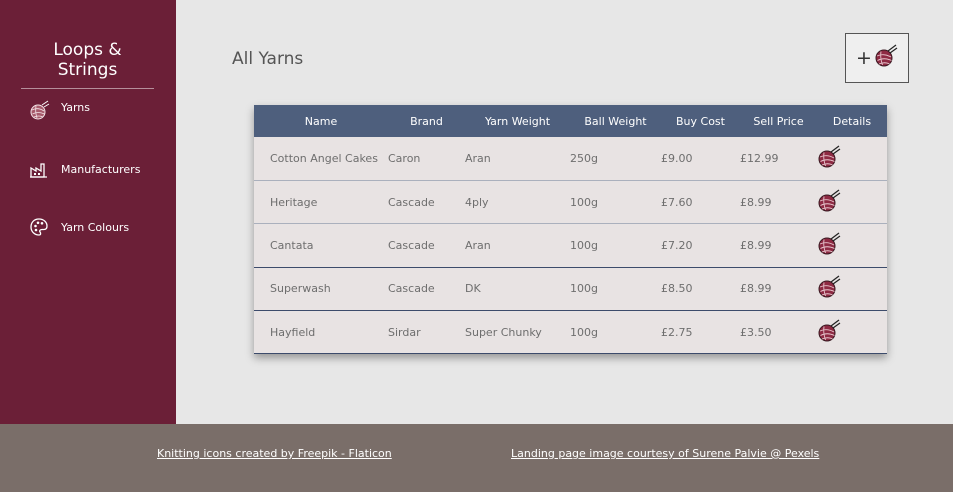 The height and width of the screenshot is (492, 953). Describe the element at coordinates (677, 158) in the screenshot. I see `cell-buy-cost: £9.00` at that location.